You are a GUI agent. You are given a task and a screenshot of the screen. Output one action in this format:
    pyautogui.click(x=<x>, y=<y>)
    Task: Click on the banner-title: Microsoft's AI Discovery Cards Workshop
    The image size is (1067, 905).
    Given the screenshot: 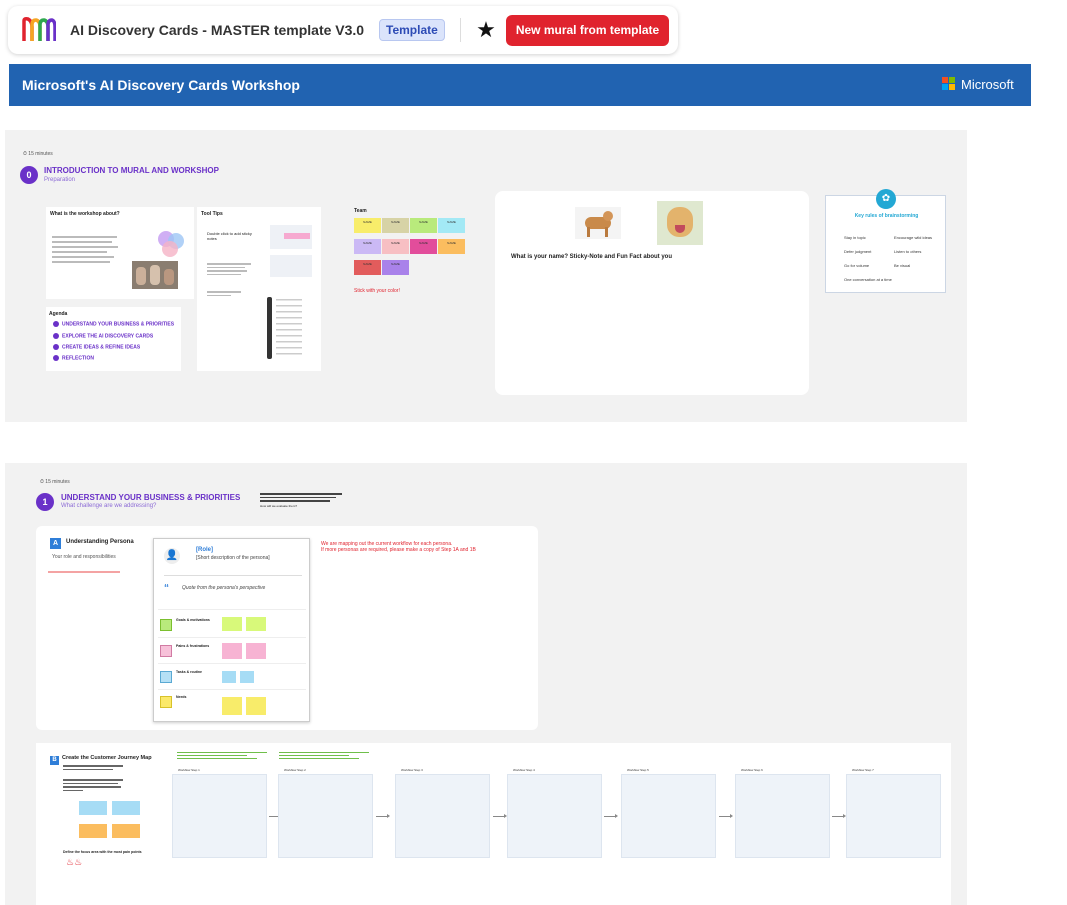 What is the action you would take?
    pyautogui.click(x=161, y=85)
    